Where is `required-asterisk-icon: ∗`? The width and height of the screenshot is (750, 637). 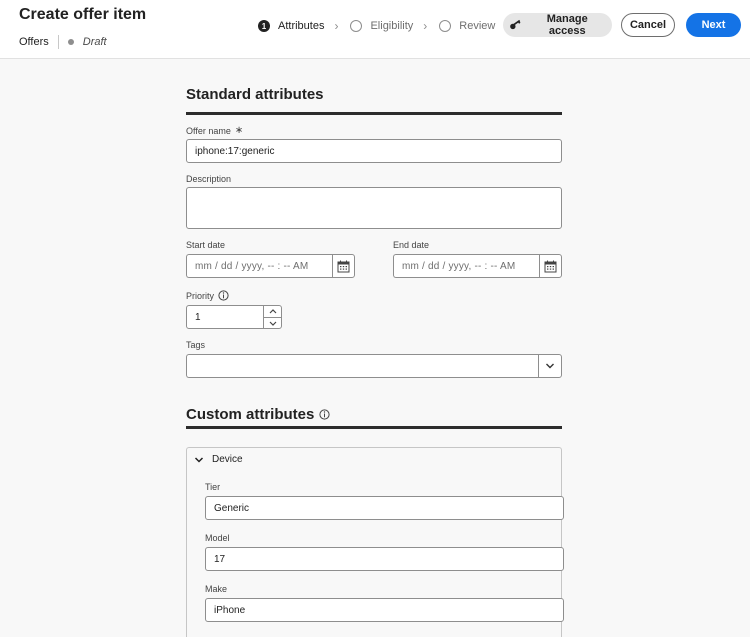
required-asterisk-icon: ∗ is located at coordinates (239, 130).